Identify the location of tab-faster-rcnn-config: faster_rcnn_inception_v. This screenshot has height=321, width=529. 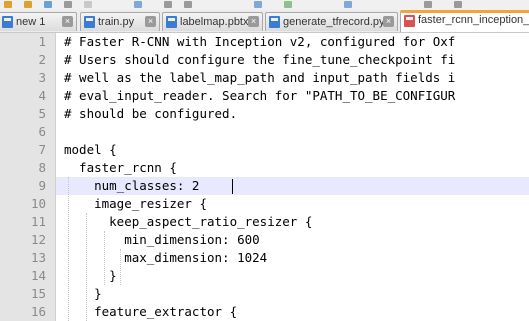
(464, 21).